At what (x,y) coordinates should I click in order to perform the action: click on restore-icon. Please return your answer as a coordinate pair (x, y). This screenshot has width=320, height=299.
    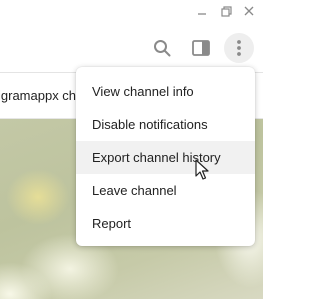
    Looking at the image, I should click on (226, 11).